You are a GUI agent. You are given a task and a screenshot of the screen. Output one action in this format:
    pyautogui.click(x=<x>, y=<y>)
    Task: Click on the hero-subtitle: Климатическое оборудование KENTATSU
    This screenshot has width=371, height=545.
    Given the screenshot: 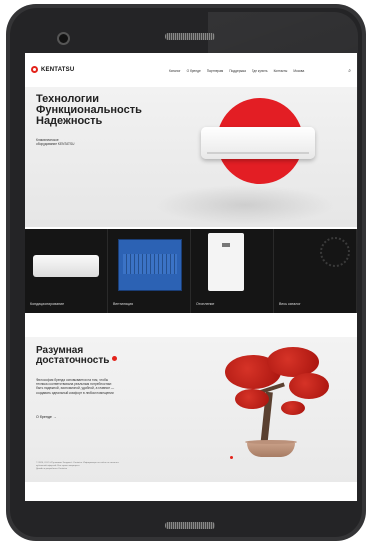 What is the action you would take?
    pyautogui.click(x=55, y=142)
    